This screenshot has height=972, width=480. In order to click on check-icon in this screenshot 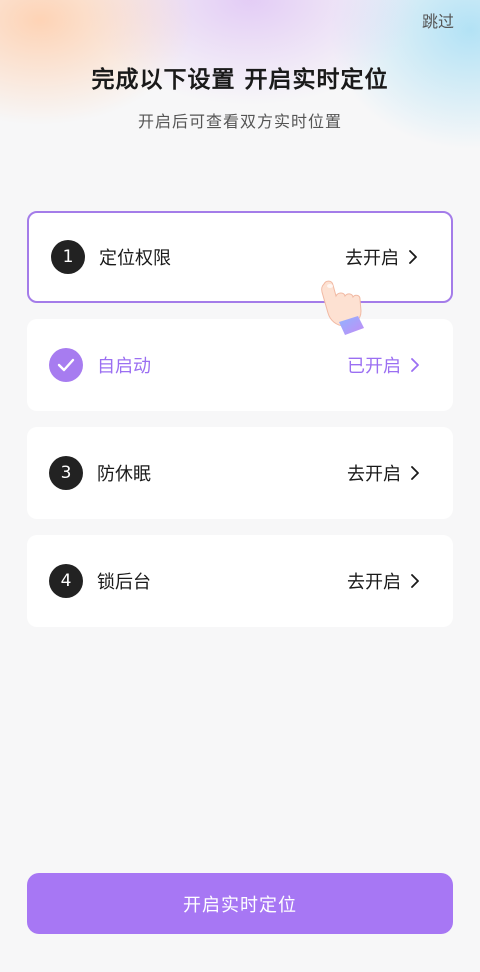, I will do `click(66, 365)`.